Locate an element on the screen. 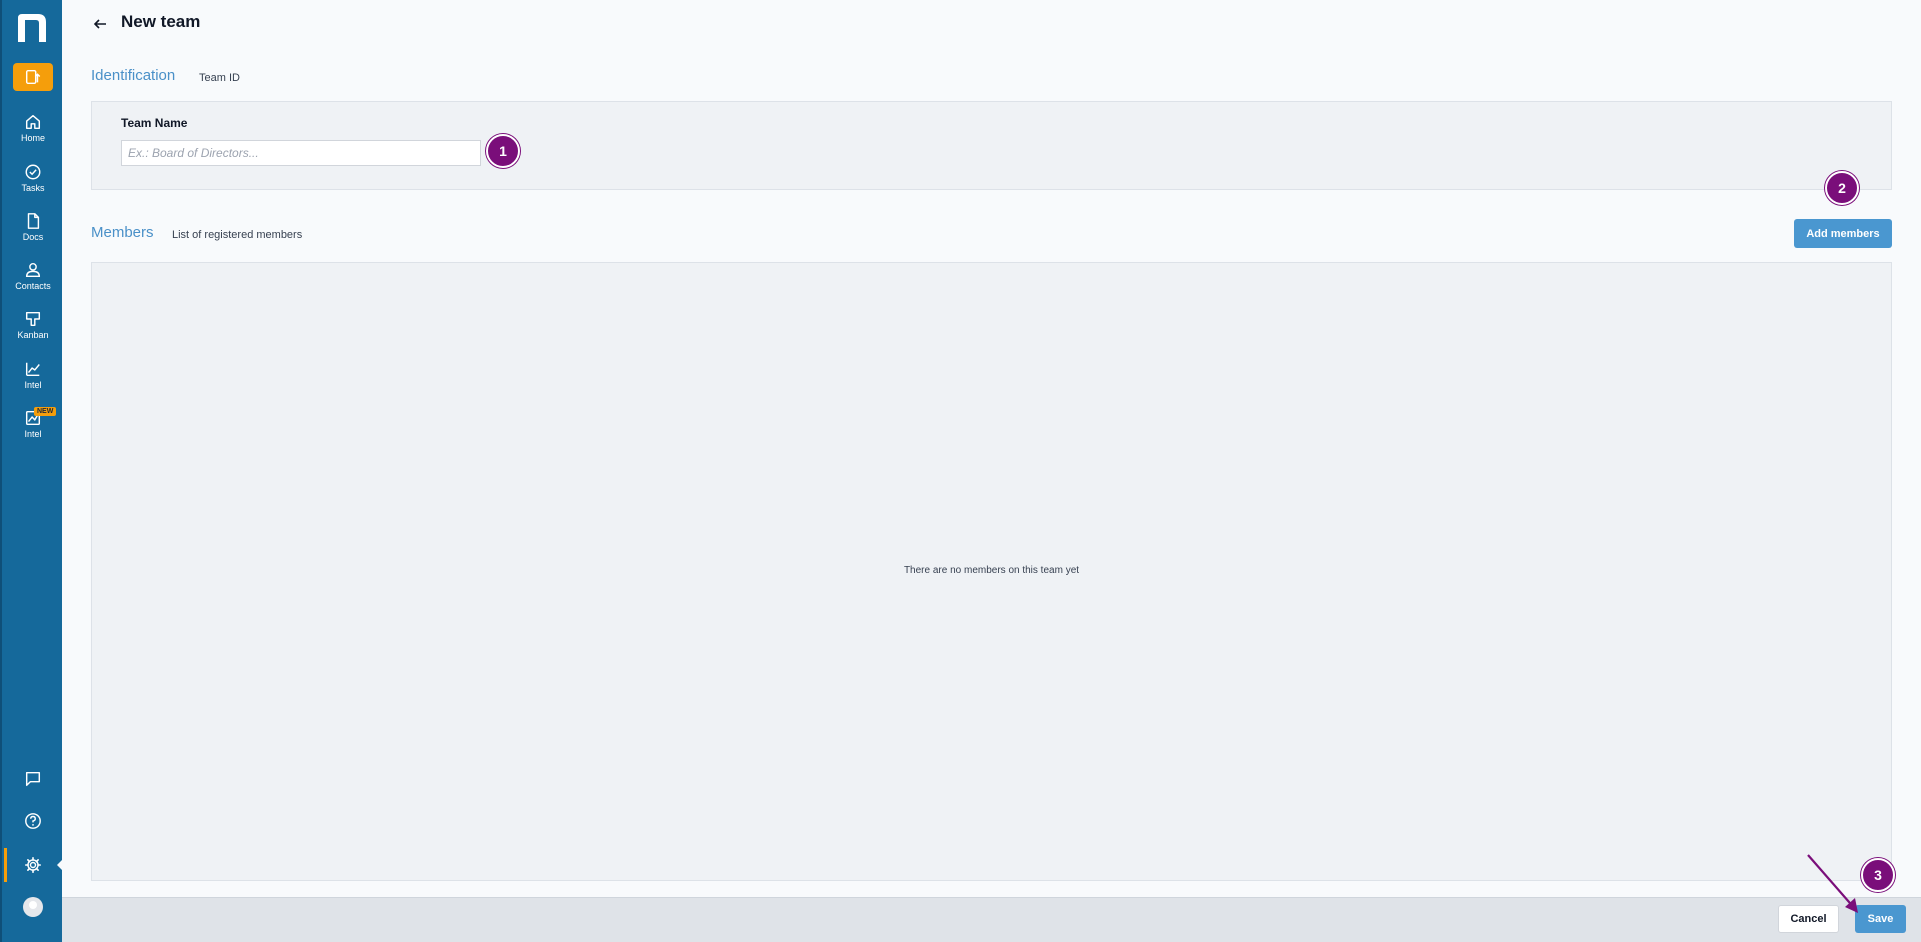 This screenshot has width=1921, height=942. sidebar-item-intel: Intel is located at coordinates (33, 375).